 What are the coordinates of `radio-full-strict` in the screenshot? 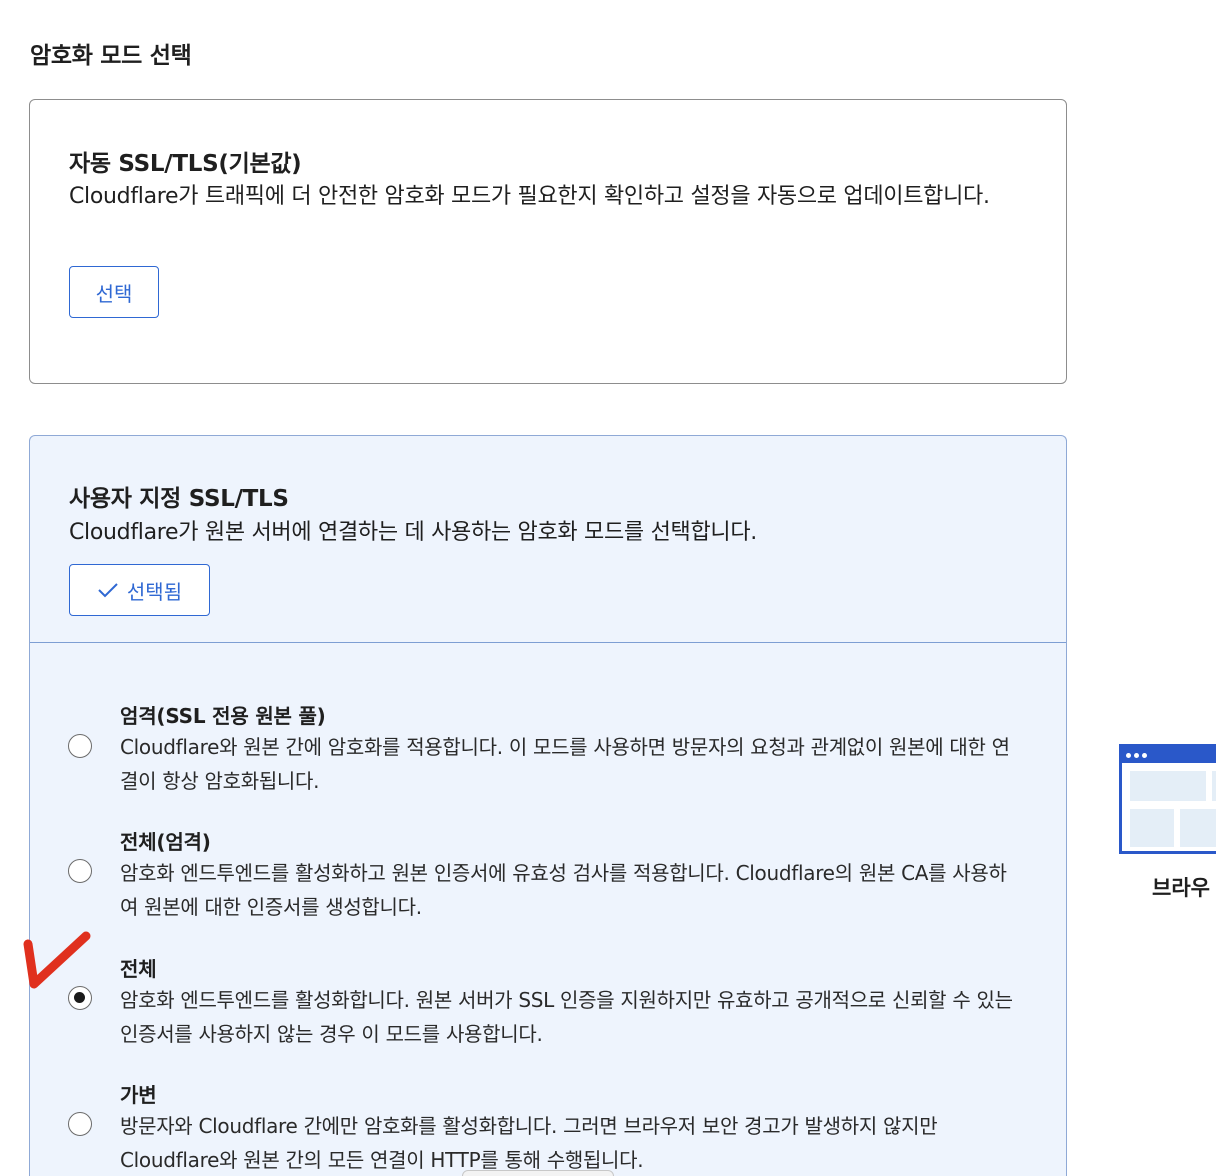 It's located at (80, 871).